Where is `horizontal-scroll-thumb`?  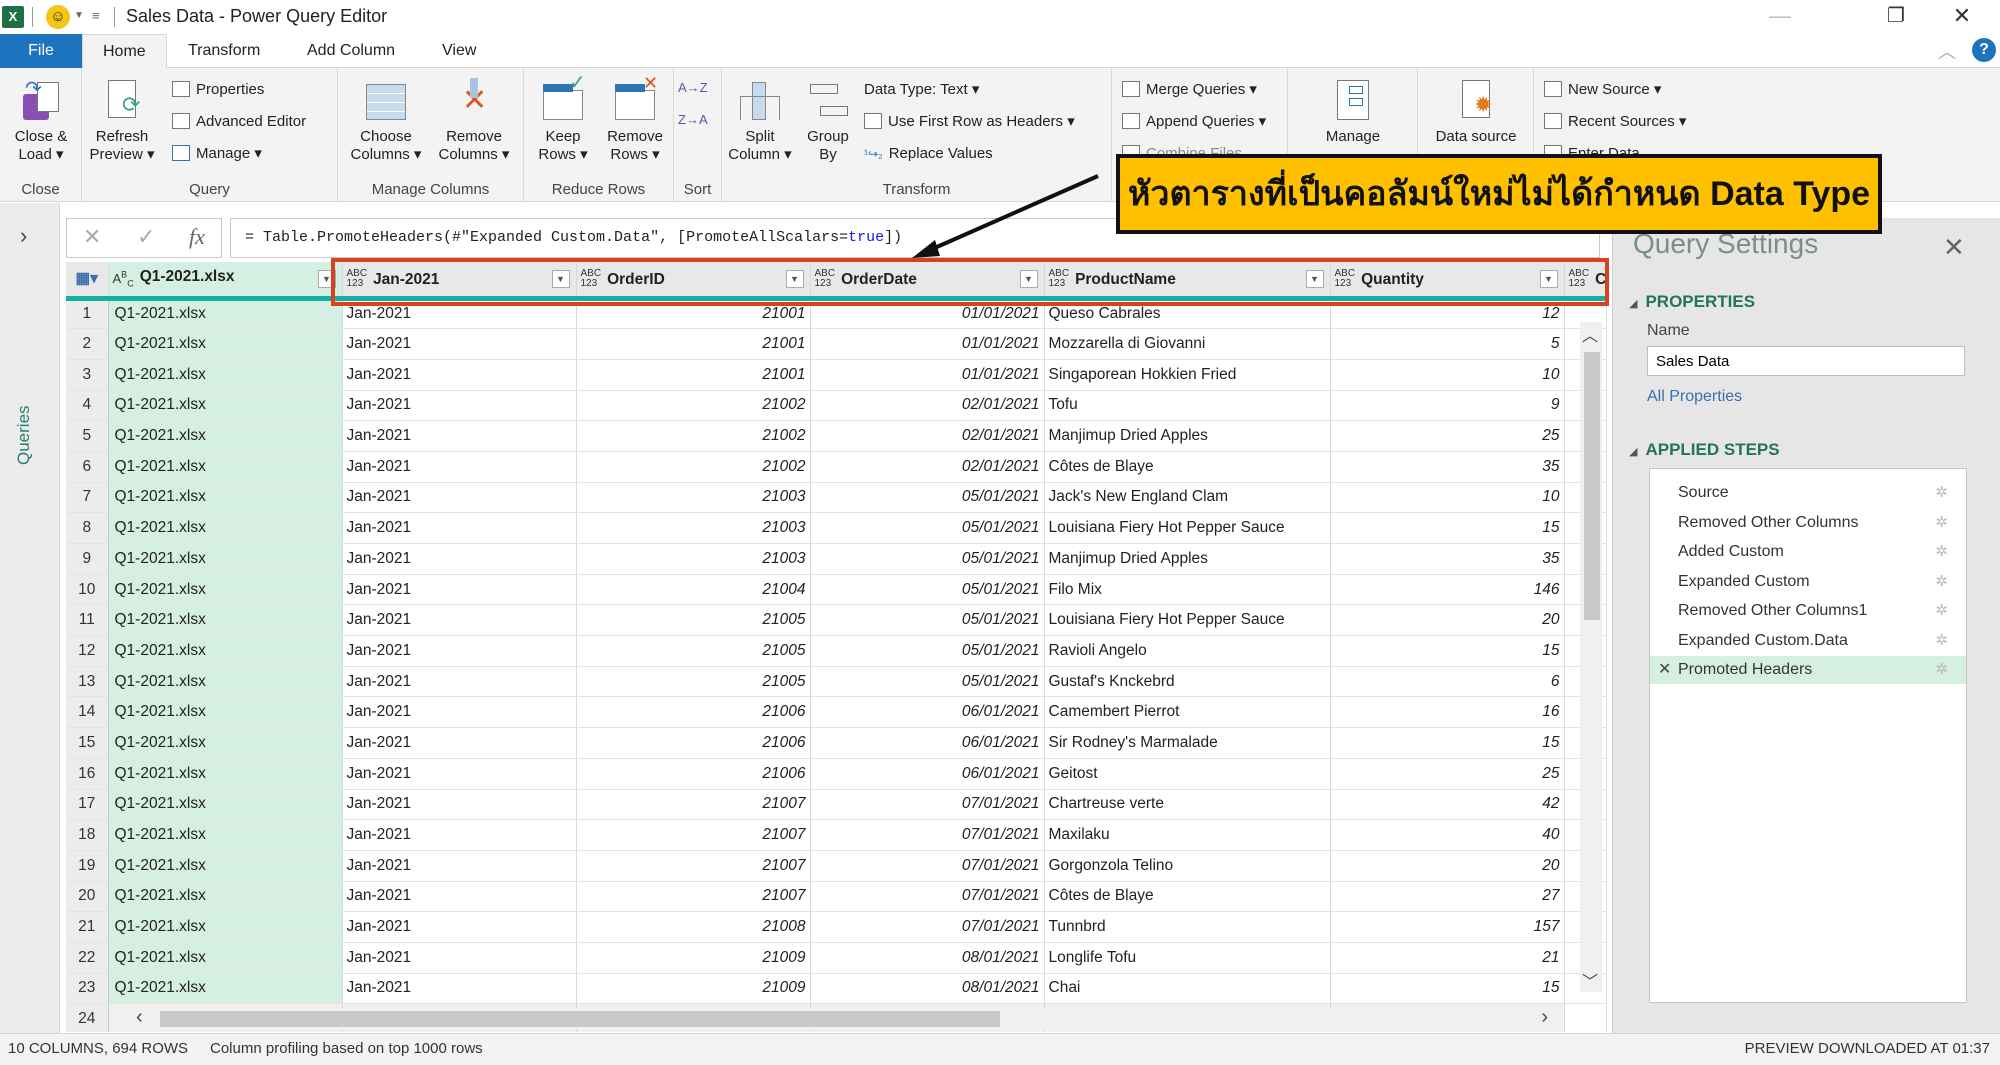
horizontal-scroll-thumb is located at coordinates (580, 1019).